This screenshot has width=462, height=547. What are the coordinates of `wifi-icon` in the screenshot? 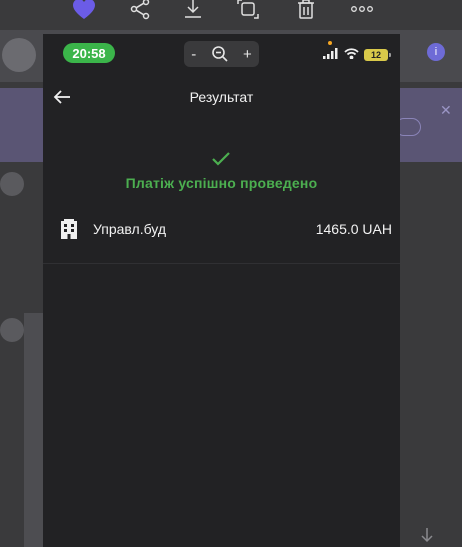 It's located at (351, 55).